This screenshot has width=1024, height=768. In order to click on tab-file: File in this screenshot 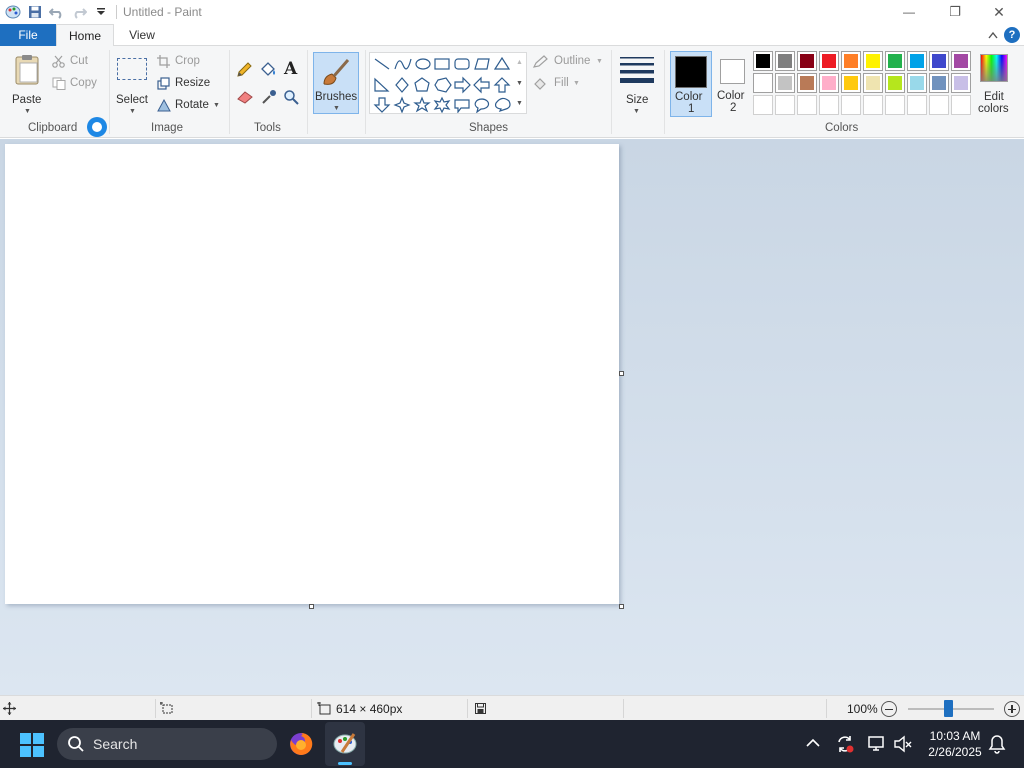, I will do `click(28, 35)`.